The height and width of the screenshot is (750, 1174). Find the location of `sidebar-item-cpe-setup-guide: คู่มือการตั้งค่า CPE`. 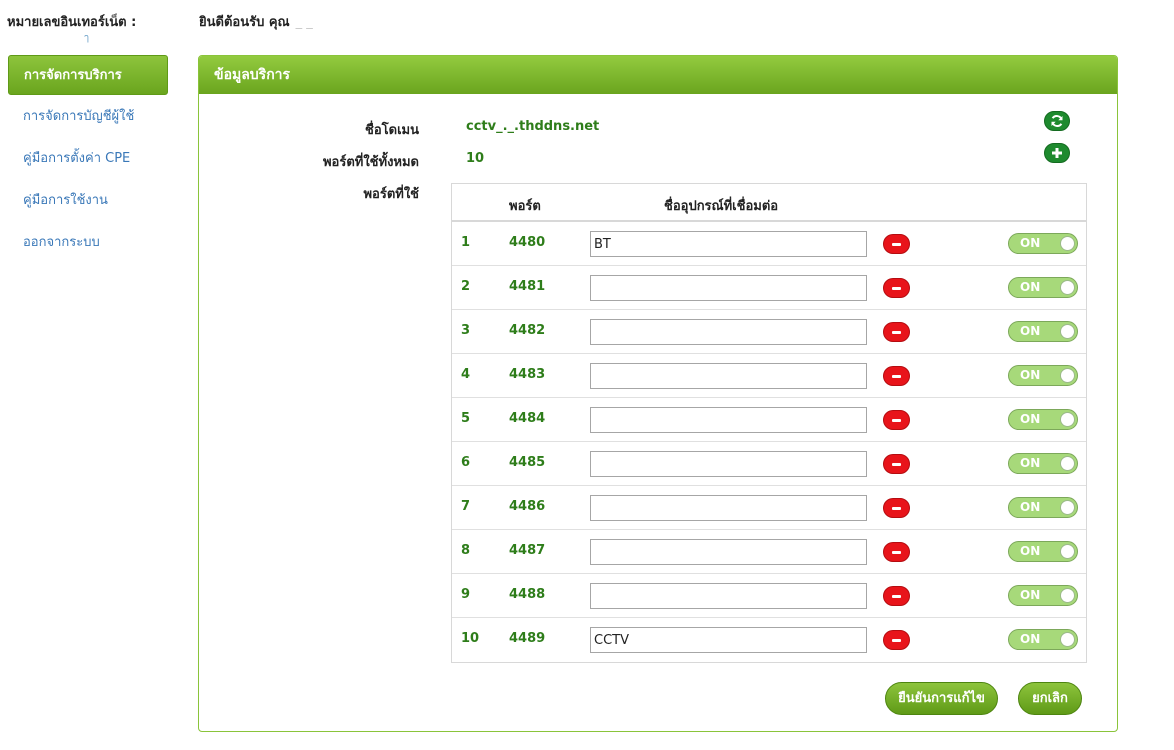

sidebar-item-cpe-setup-guide: คู่มือการตั้งค่า CPE is located at coordinates (88, 159).